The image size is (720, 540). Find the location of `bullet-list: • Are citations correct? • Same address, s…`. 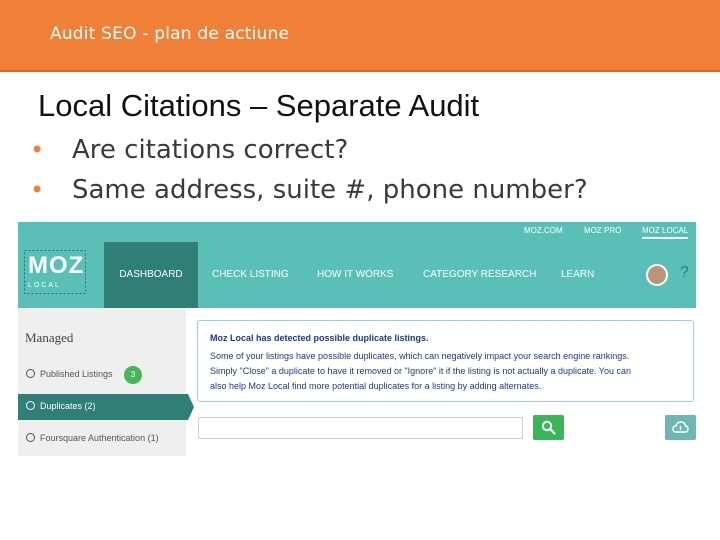

bullet-list: • Are citations correct? • Same address, s… is located at coordinates (309, 170).